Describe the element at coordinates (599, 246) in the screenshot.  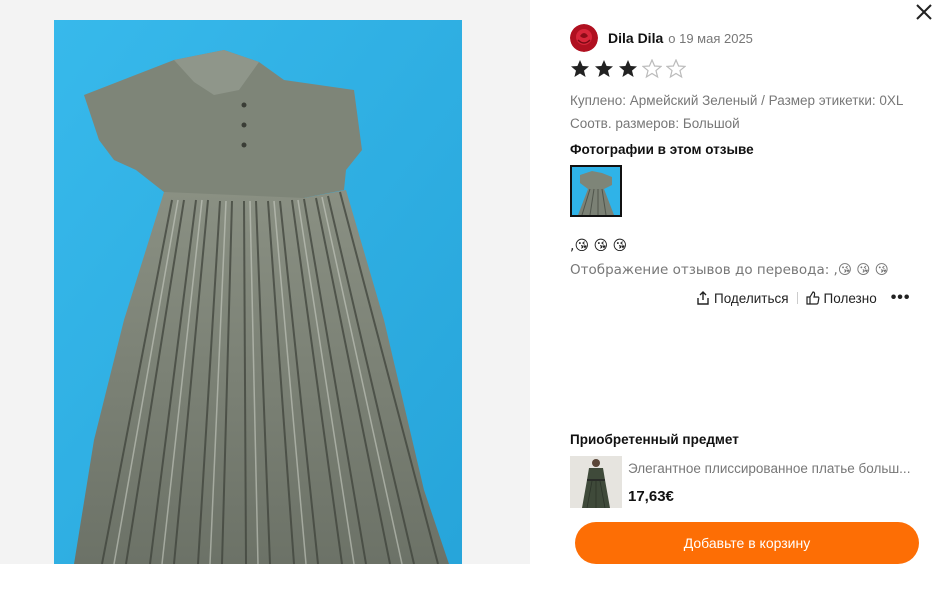
I see `review-text: ,😘 😘 😘` at that location.